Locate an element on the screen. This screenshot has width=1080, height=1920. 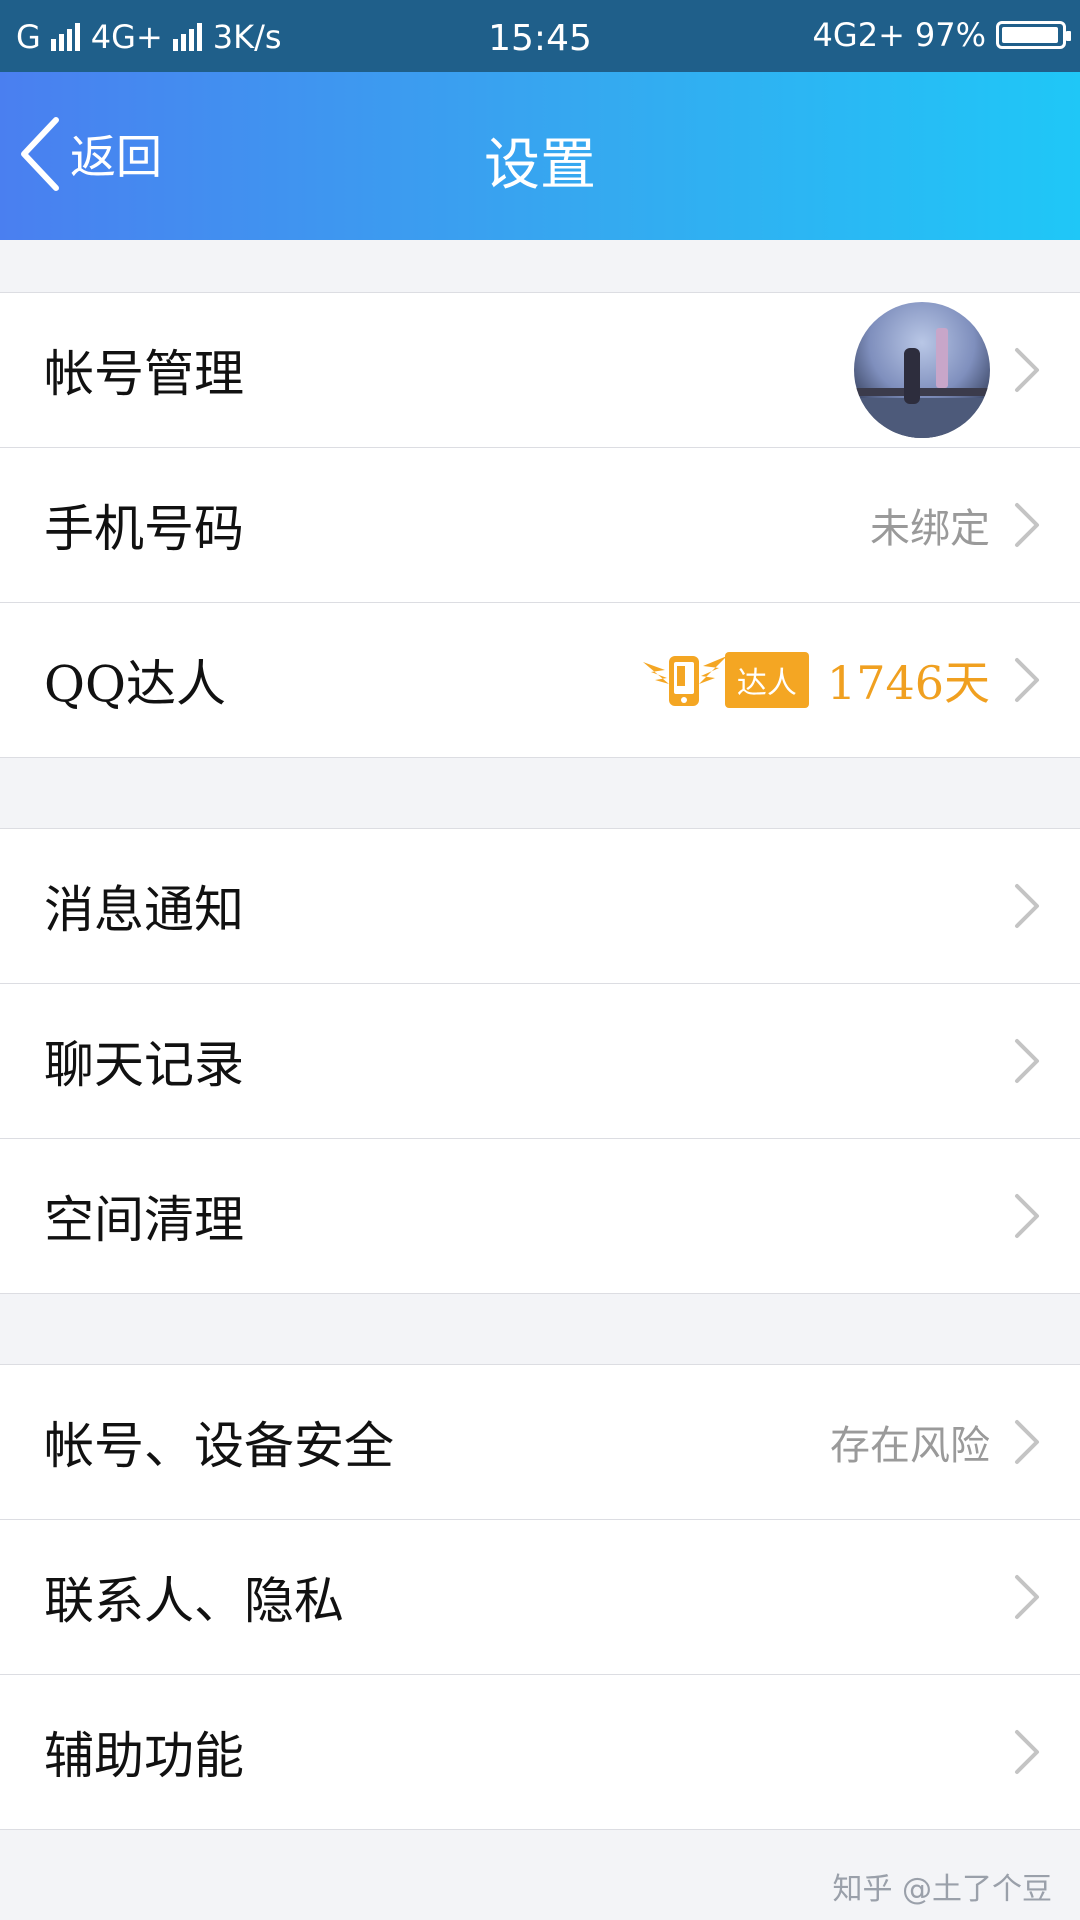
watermark: 知乎 @土了个豆 is located at coordinates (942, 1889).